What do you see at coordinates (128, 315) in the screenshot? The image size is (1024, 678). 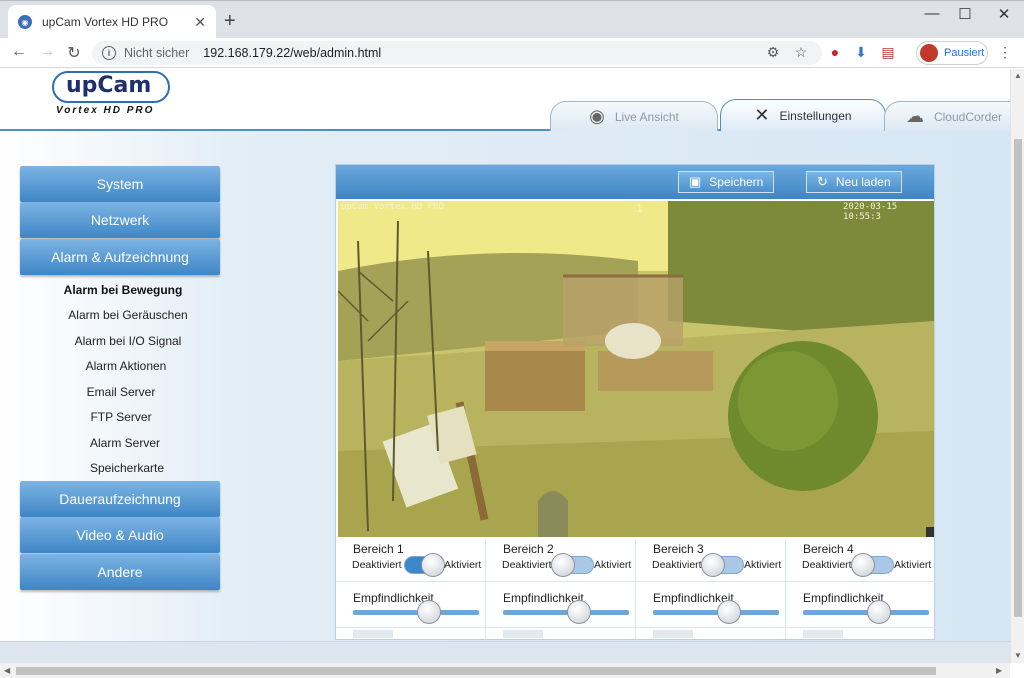 I see `nav-alarm-bei-geraeuschen: Alarm bei Geräuschen` at bounding box center [128, 315].